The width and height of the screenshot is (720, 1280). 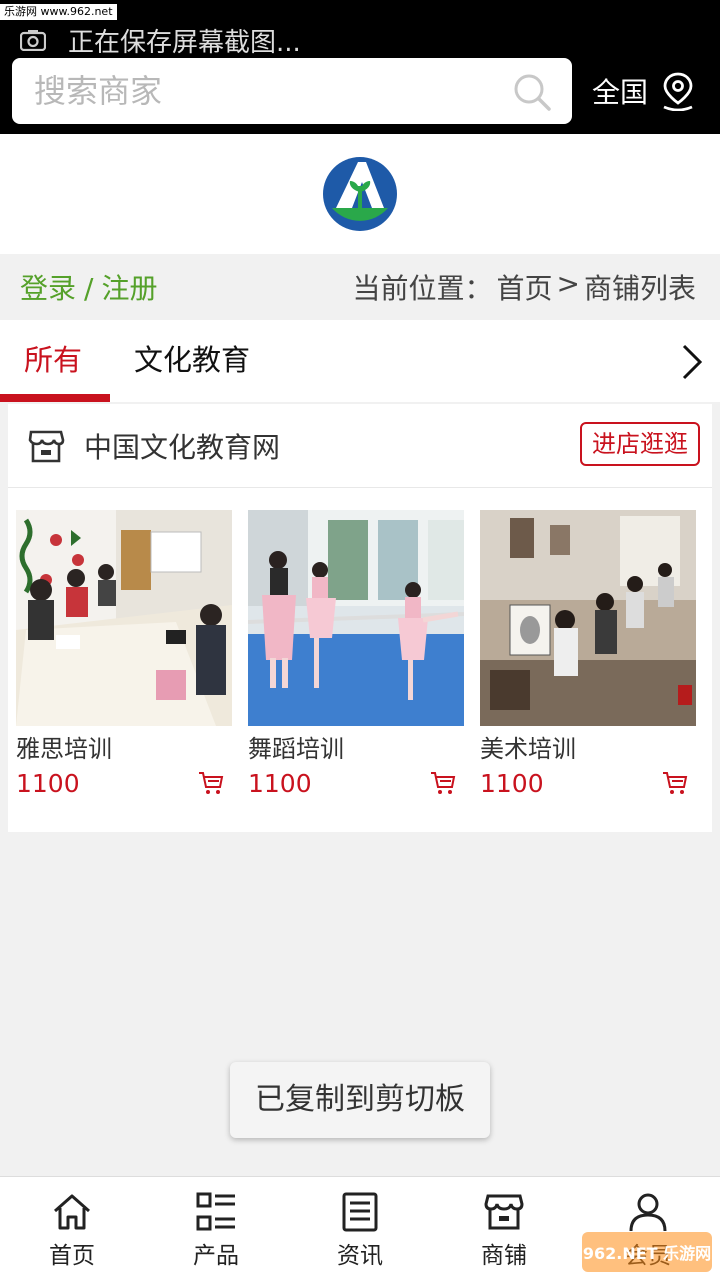 I want to click on camera-icon, so click(x=33, y=40).